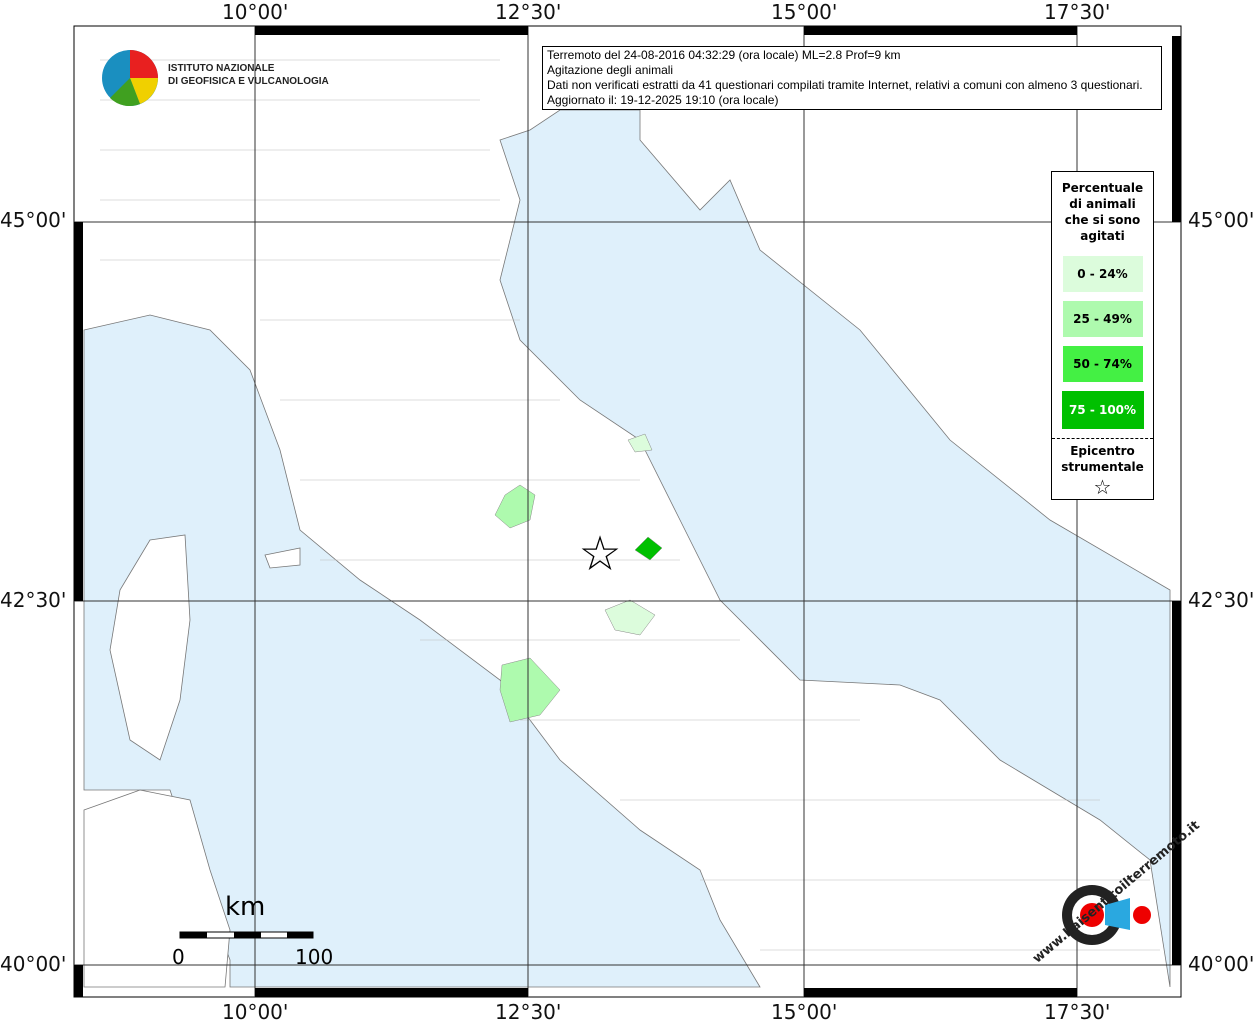 The width and height of the screenshot is (1254, 1024). I want to click on lat-right-0: 45°00', so click(1221, 220).